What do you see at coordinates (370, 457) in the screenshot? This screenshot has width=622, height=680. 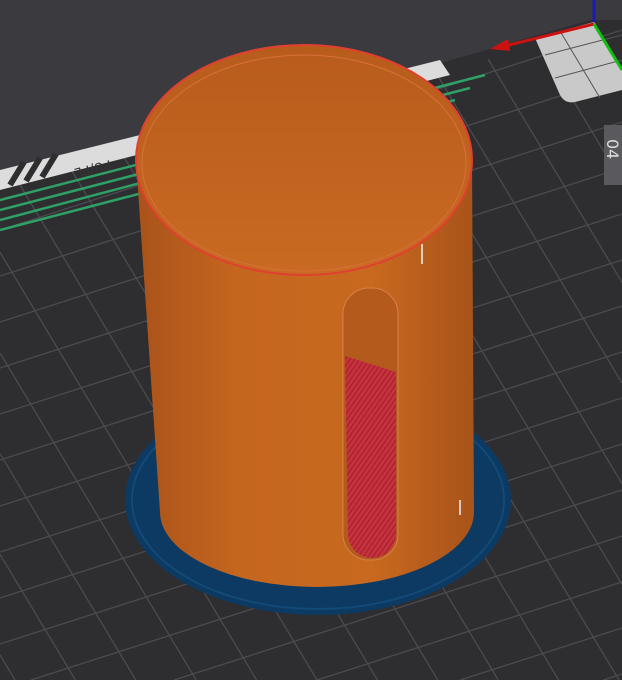 I see `slot-infill` at bounding box center [370, 457].